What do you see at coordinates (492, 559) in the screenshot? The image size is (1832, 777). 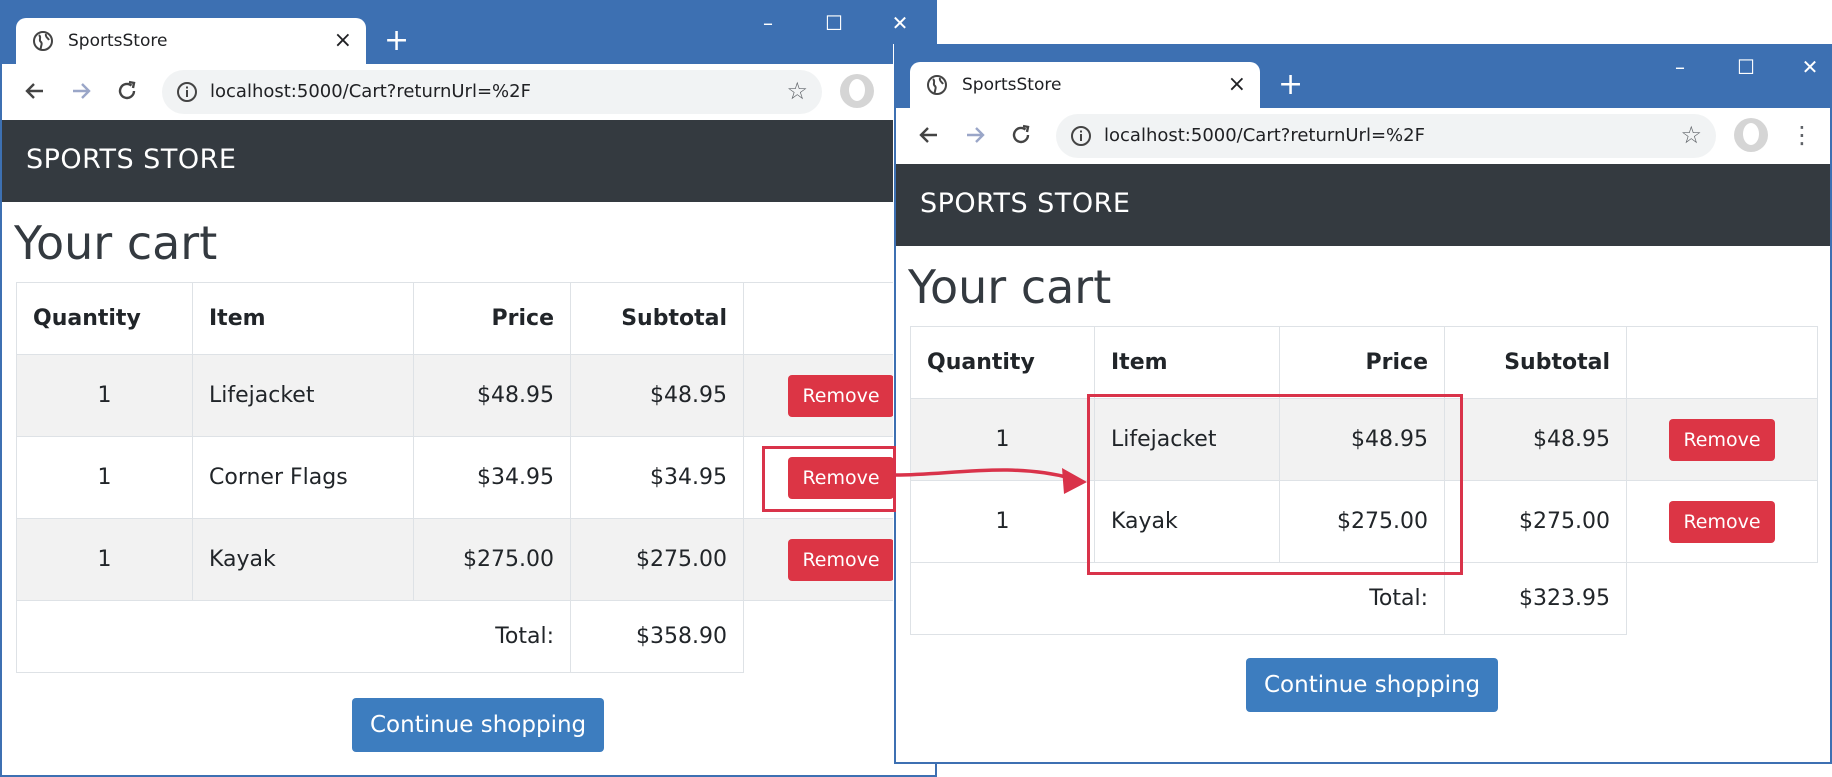 I see `price-cell: $275.00` at bounding box center [492, 559].